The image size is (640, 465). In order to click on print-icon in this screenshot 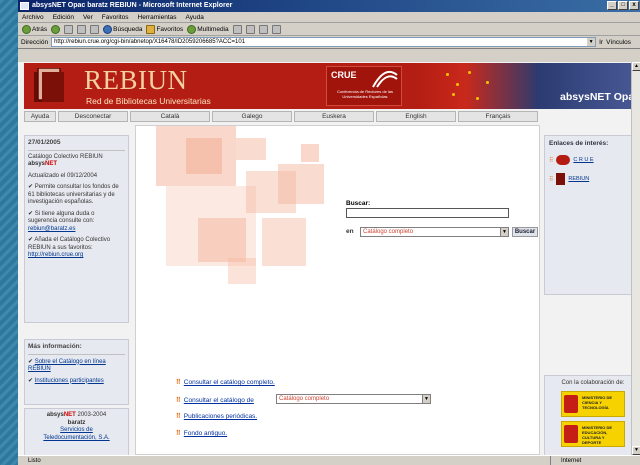, I will do `click(263, 29)`.